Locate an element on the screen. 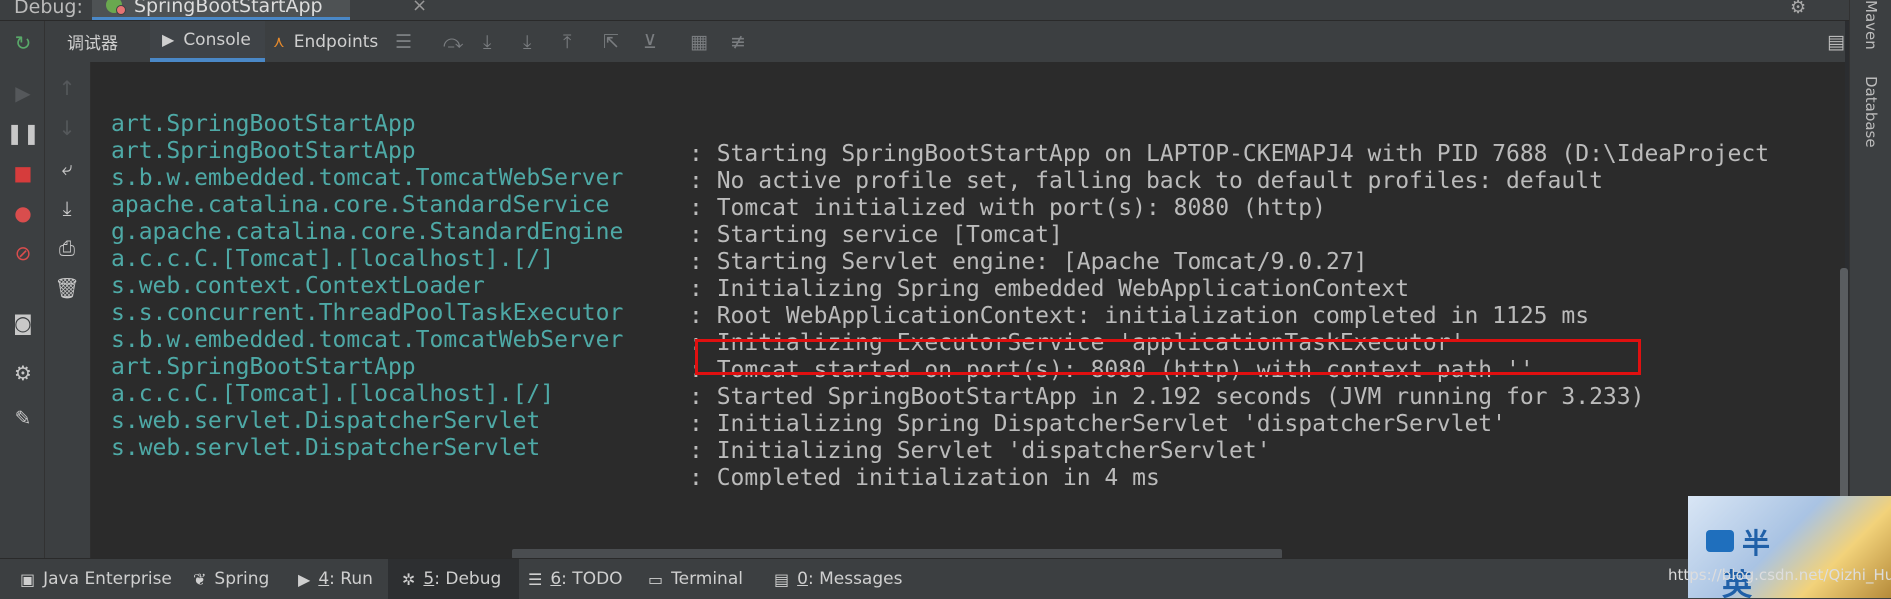 The width and height of the screenshot is (1891, 599). step-over-icon: ⤓ is located at coordinates (487, 42).